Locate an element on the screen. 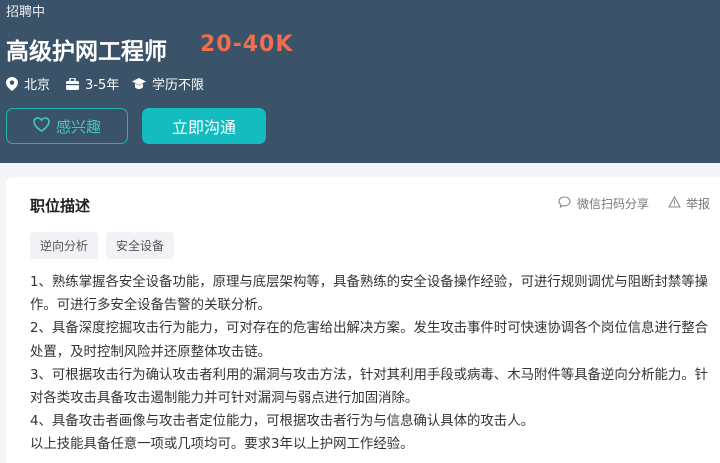 This screenshot has height=463, width=720. location-text: 北京 is located at coordinates (37, 85).